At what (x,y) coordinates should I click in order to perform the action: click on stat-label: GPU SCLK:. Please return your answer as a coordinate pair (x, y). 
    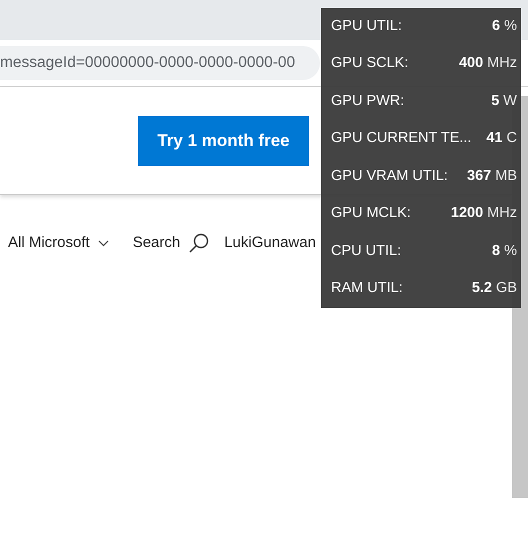
    Looking at the image, I should click on (369, 64).